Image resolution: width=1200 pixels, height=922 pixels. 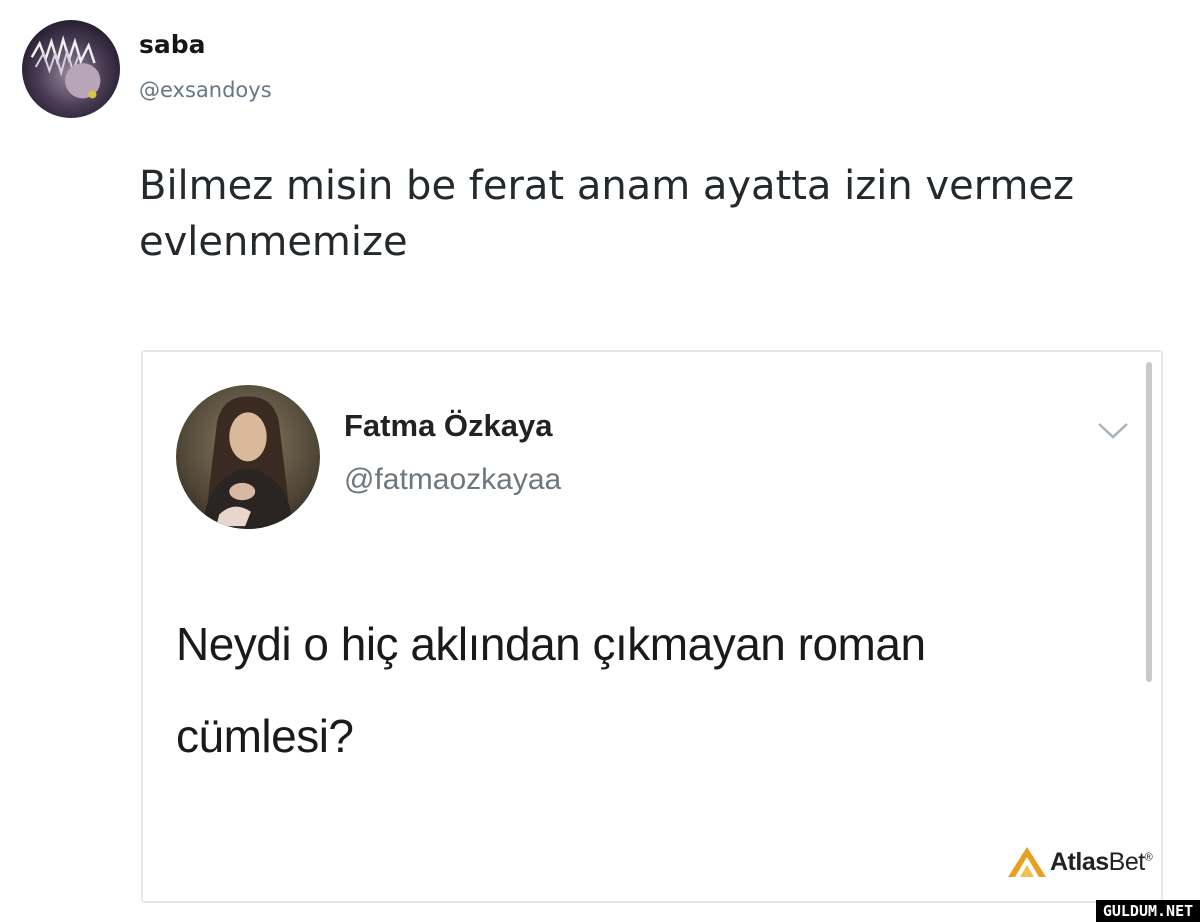 What do you see at coordinates (248, 457) in the screenshot?
I see `quoted-avatar` at bounding box center [248, 457].